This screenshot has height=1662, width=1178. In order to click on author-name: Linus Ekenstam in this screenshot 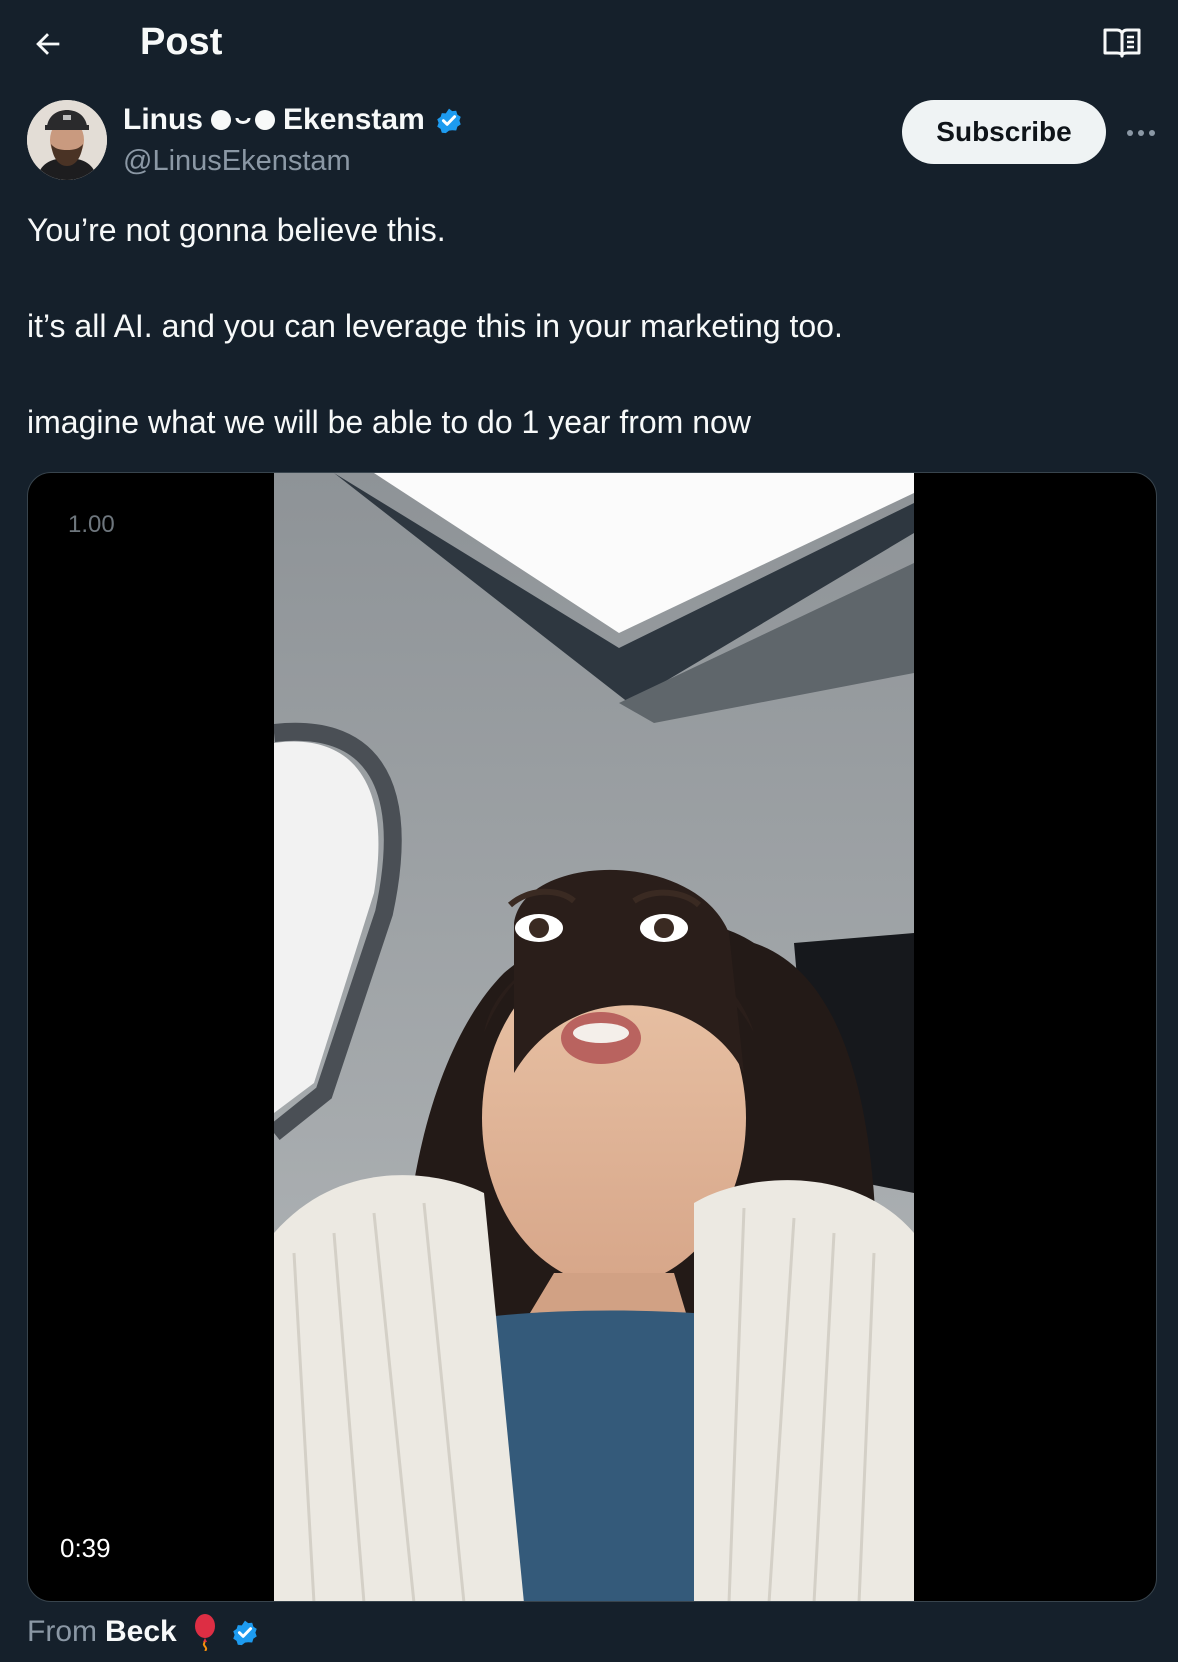, I will do `click(294, 120)`.